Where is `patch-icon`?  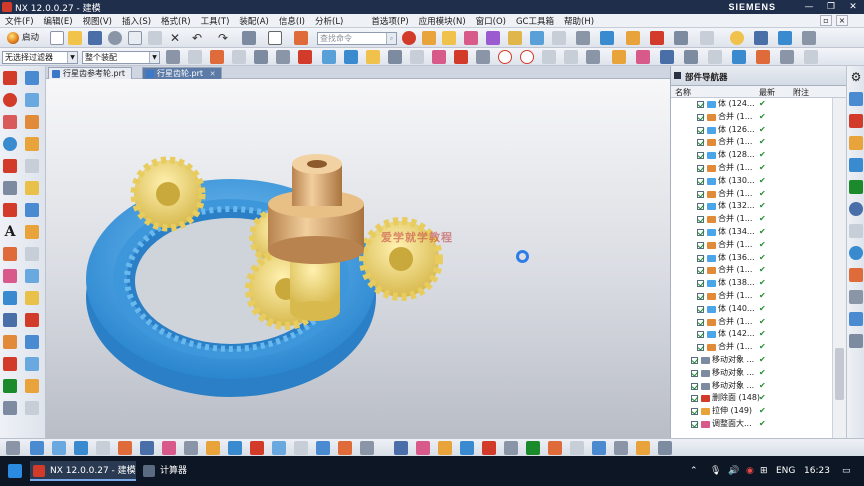 patch-icon is located at coordinates (32, 386).